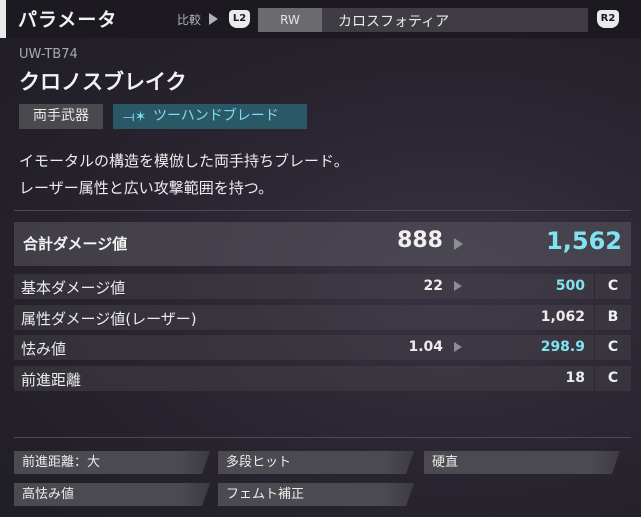  What do you see at coordinates (316, 462) in the screenshot?
I see `trait-tag: 多段ヒット` at bounding box center [316, 462].